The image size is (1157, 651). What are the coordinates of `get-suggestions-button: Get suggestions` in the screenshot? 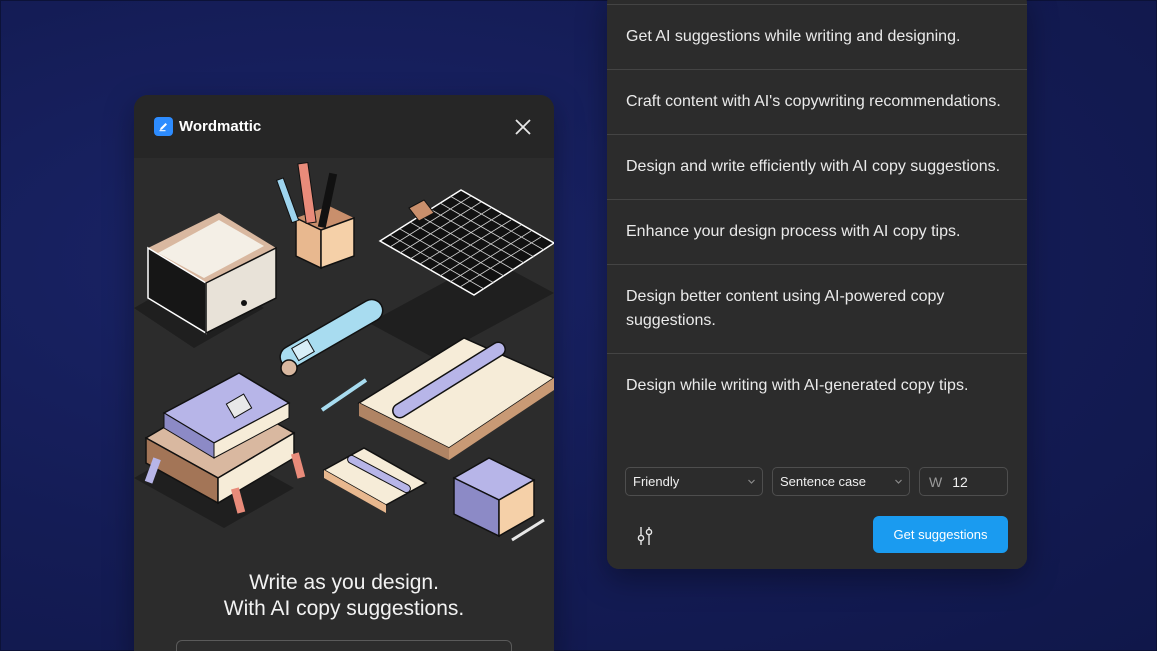 It's located at (940, 534).